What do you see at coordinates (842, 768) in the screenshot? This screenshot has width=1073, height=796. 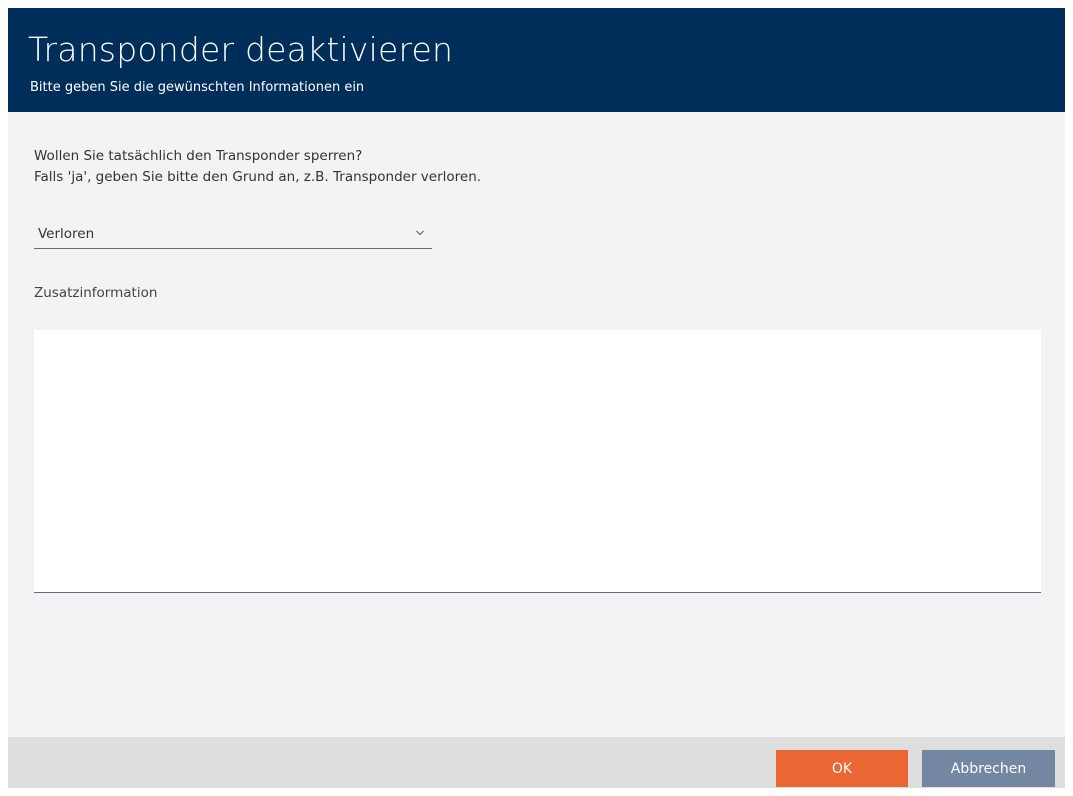 I see `ok-button: OK` at bounding box center [842, 768].